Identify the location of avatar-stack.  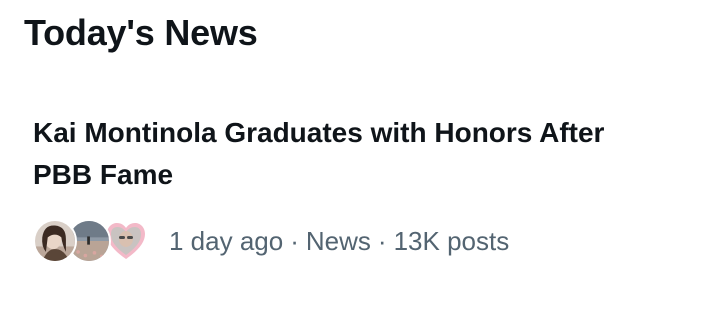
(93, 241).